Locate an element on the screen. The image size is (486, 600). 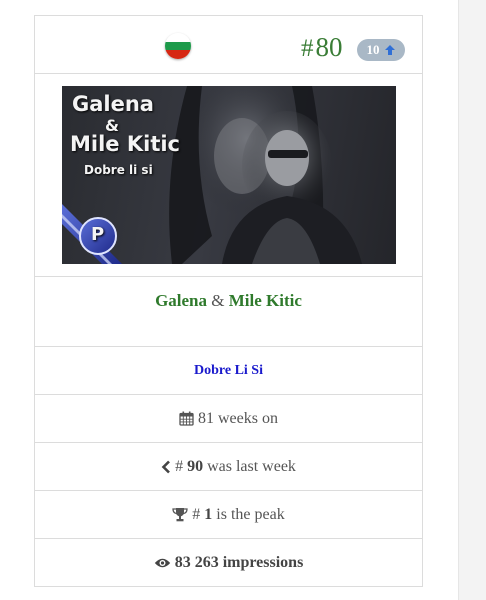
artist-link-galena: Galena is located at coordinates (181, 300).